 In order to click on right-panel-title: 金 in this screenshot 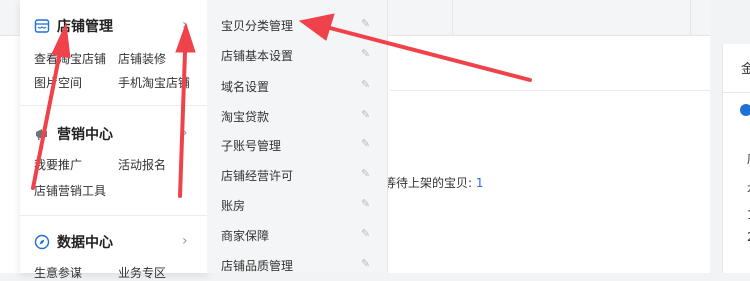, I will do `click(745, 69)`.